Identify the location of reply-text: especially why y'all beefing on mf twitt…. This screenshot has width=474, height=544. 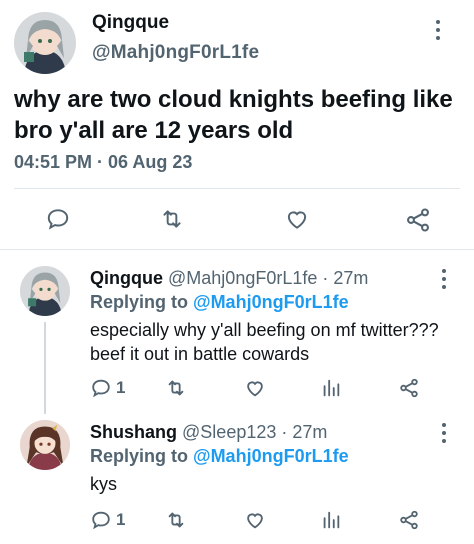
(264, 342).